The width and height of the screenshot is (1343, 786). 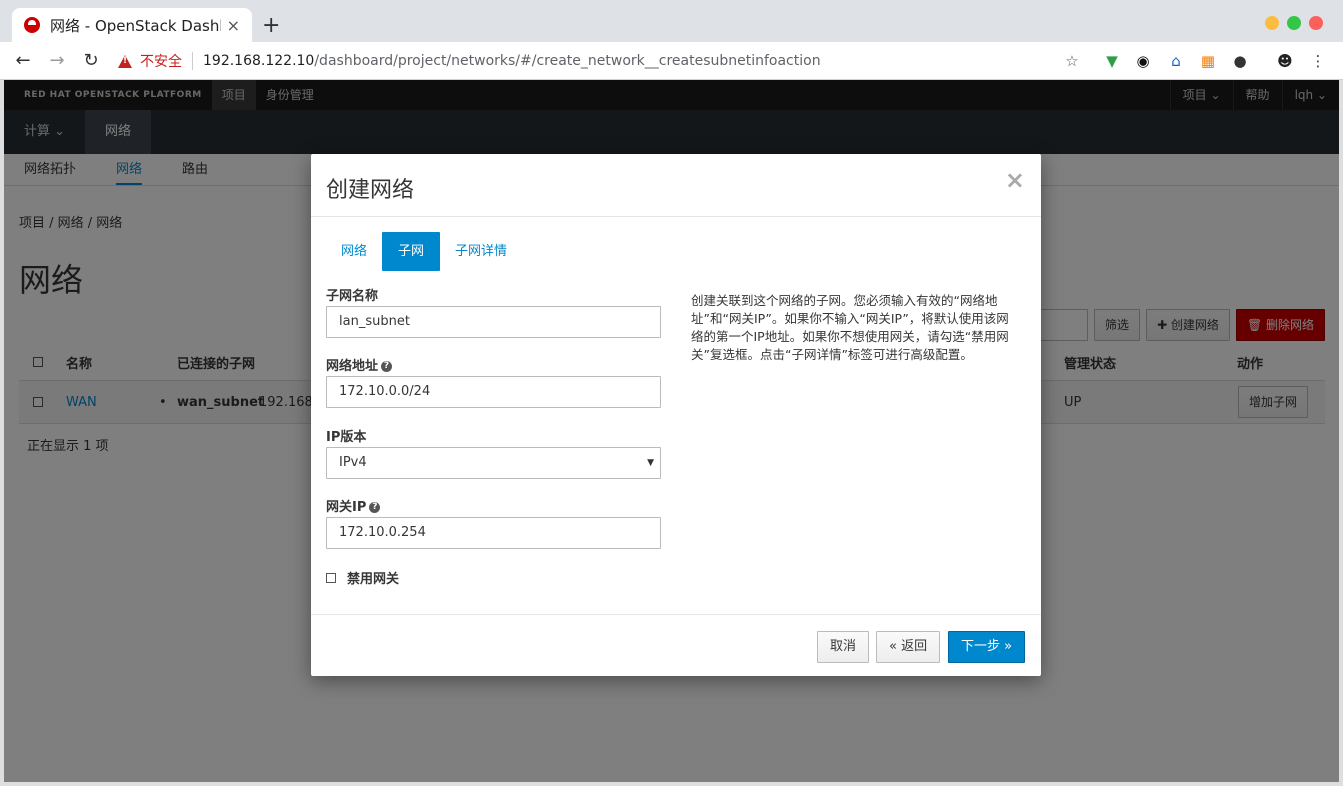 What do you see at coordinates (1208, 61) in the screenshot?
I see `orange-extension-icon: ▦` at bounding box center [1208, 61].